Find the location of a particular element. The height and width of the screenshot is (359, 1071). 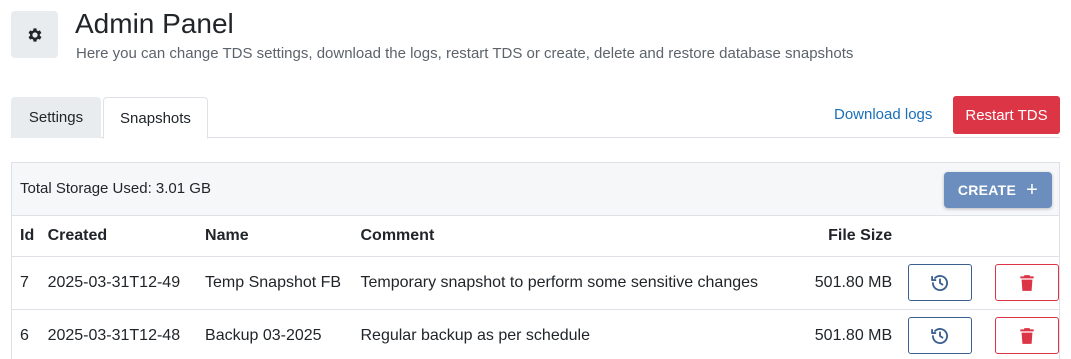

total-storage-used: Total Storage Used: 3.01 GB is located at coordinates (115, 188).